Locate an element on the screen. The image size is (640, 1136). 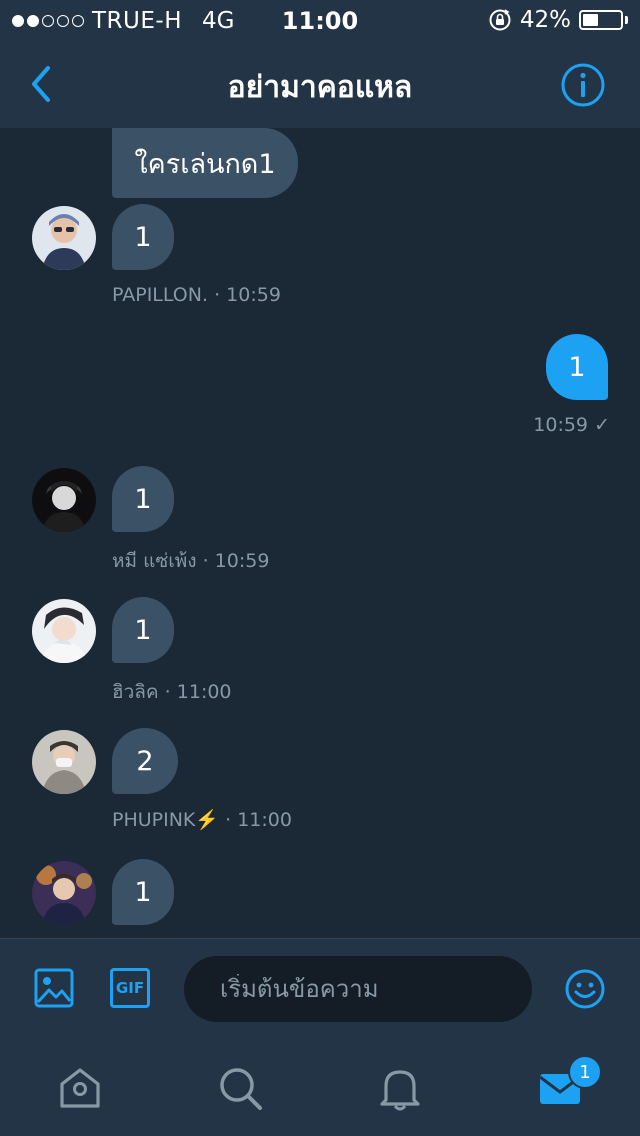
bell-icon is located at coordinates (400, 1088).